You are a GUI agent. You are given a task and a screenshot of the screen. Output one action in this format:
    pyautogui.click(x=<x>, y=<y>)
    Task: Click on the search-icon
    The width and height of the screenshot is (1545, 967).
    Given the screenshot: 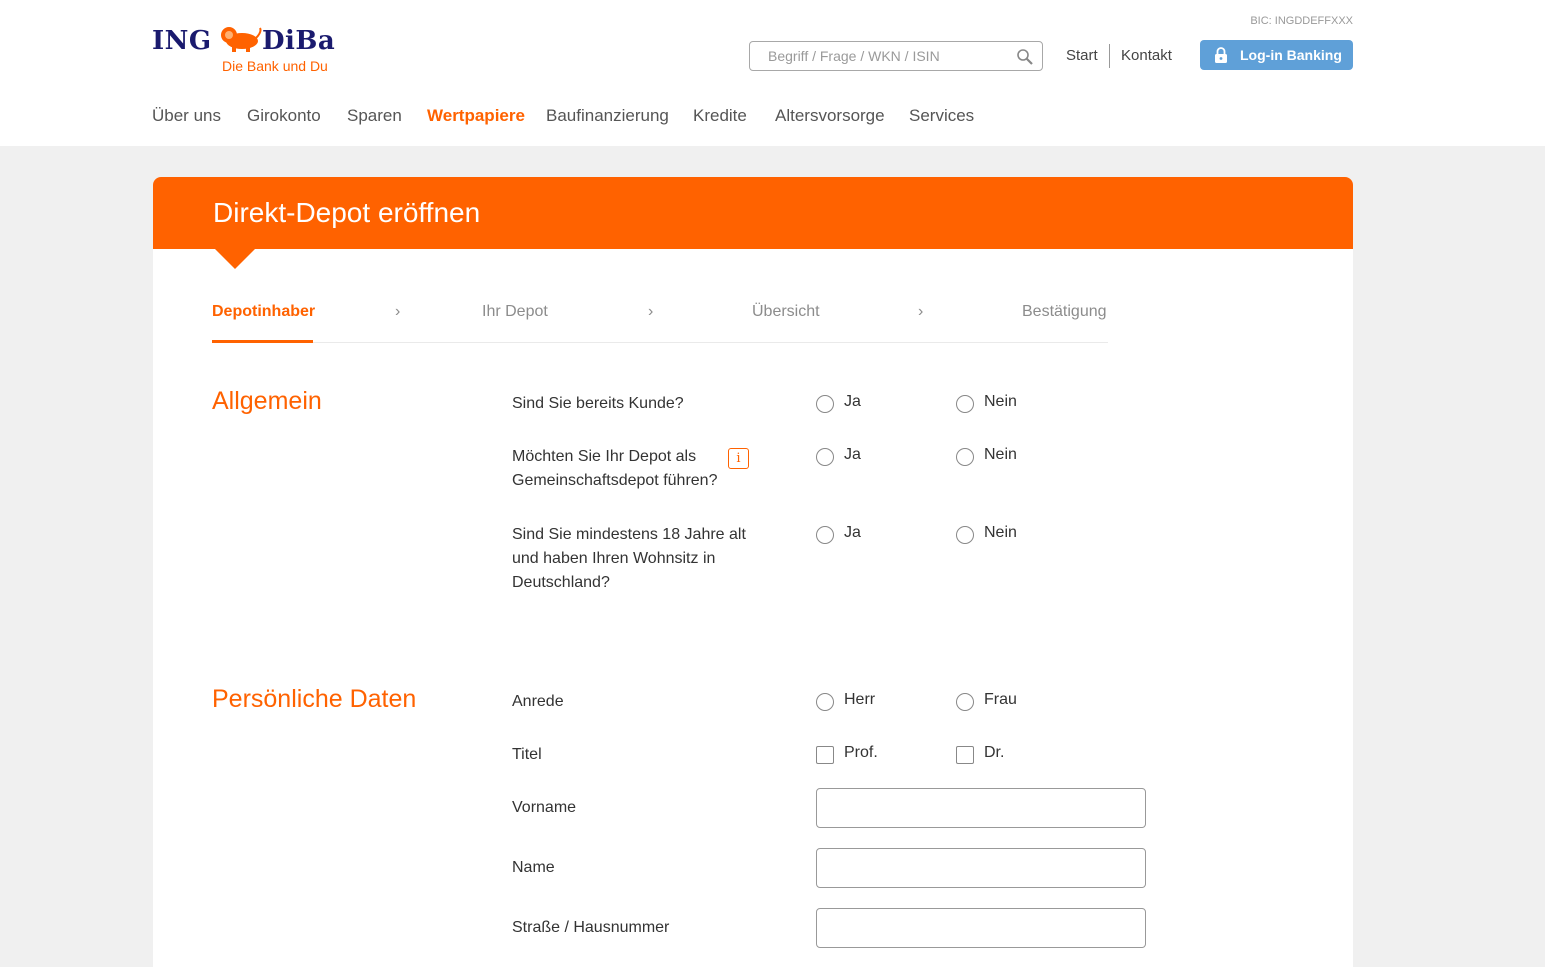 What is the action you would take?
    pyautogui.click(x=1025, y=57)
    